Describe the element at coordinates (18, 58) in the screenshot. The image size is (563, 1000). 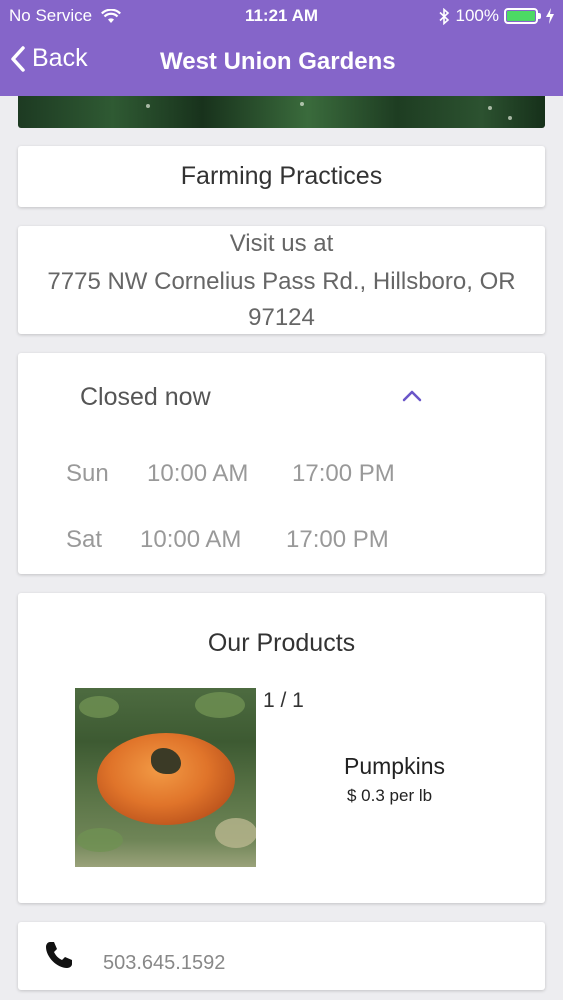
I see `chevron-left-icon` at that location.